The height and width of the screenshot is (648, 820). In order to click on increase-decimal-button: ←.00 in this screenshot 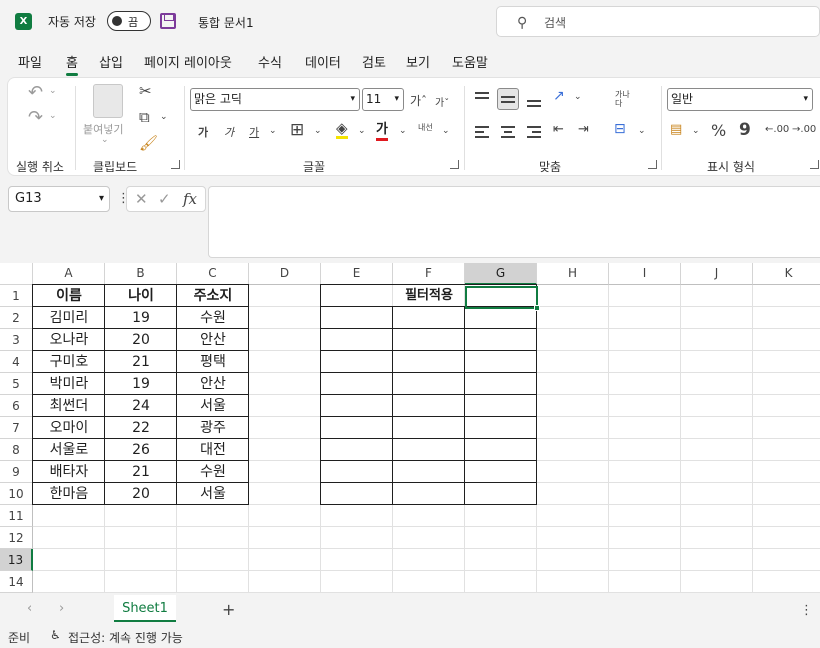, I will do `click(777, 129)`.